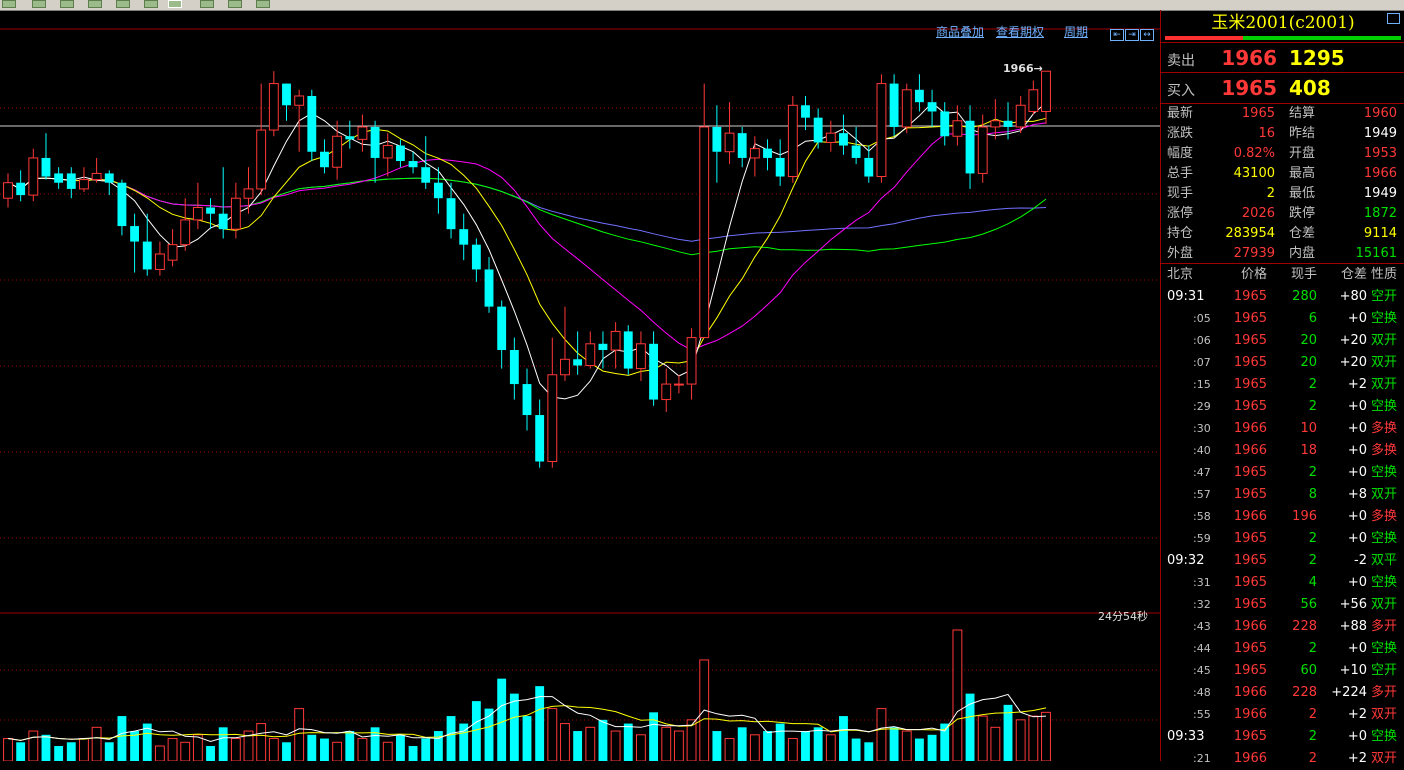 Image resolution: width=1404 pixels, height=770 pixels. Describe the element at coordinates (1282, 495) in the screenshot. I see `tick-row: :57 1965 8 +8 双开` at that location.